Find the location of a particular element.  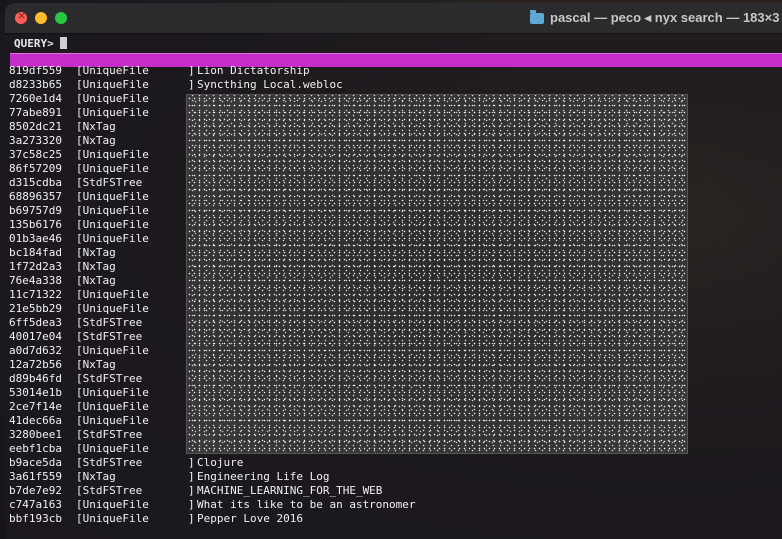

item-name: MACHINE_LEARNING_FOR_THE_WEB is located at coordinates (290, 490).